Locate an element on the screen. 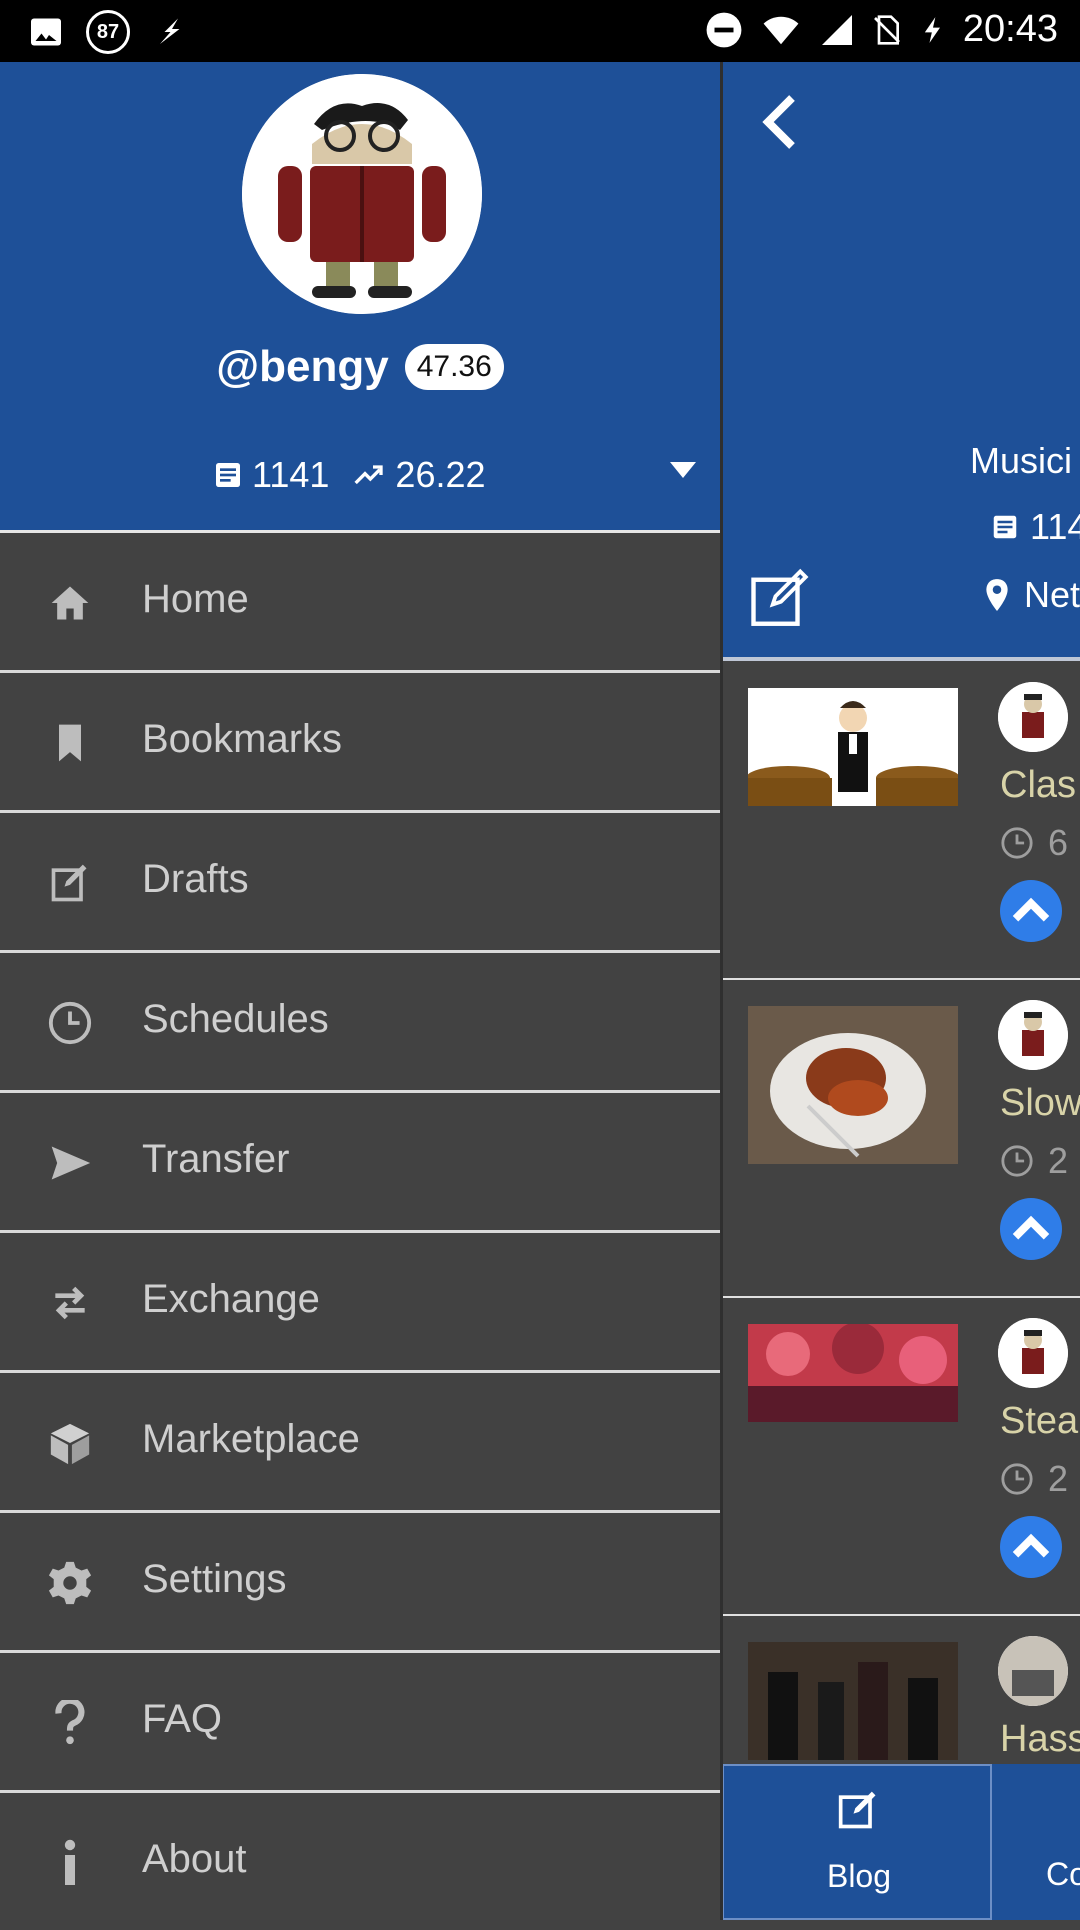  bottom-navigation: Blog Co is located at coordinates (901, 1842).